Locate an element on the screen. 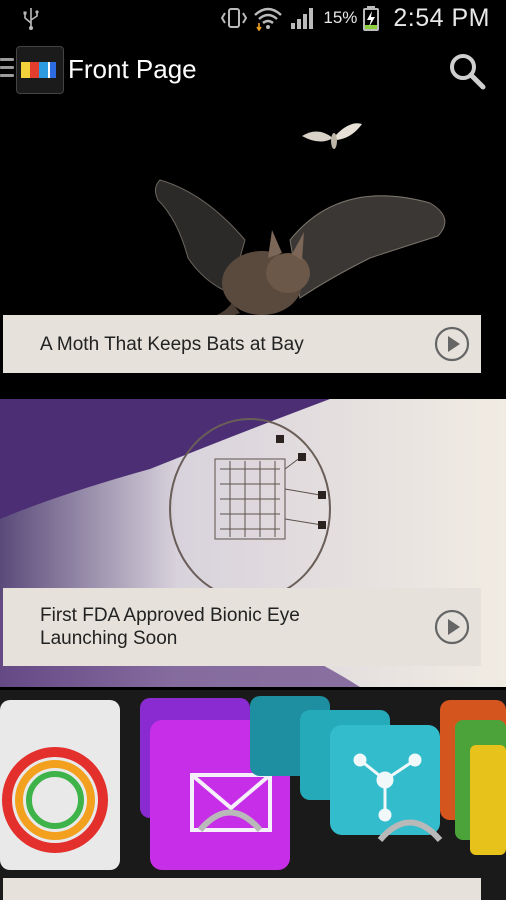 This screenshot has height=900, width=506. action-bar: Front Page is located at coordinates (253, 72).